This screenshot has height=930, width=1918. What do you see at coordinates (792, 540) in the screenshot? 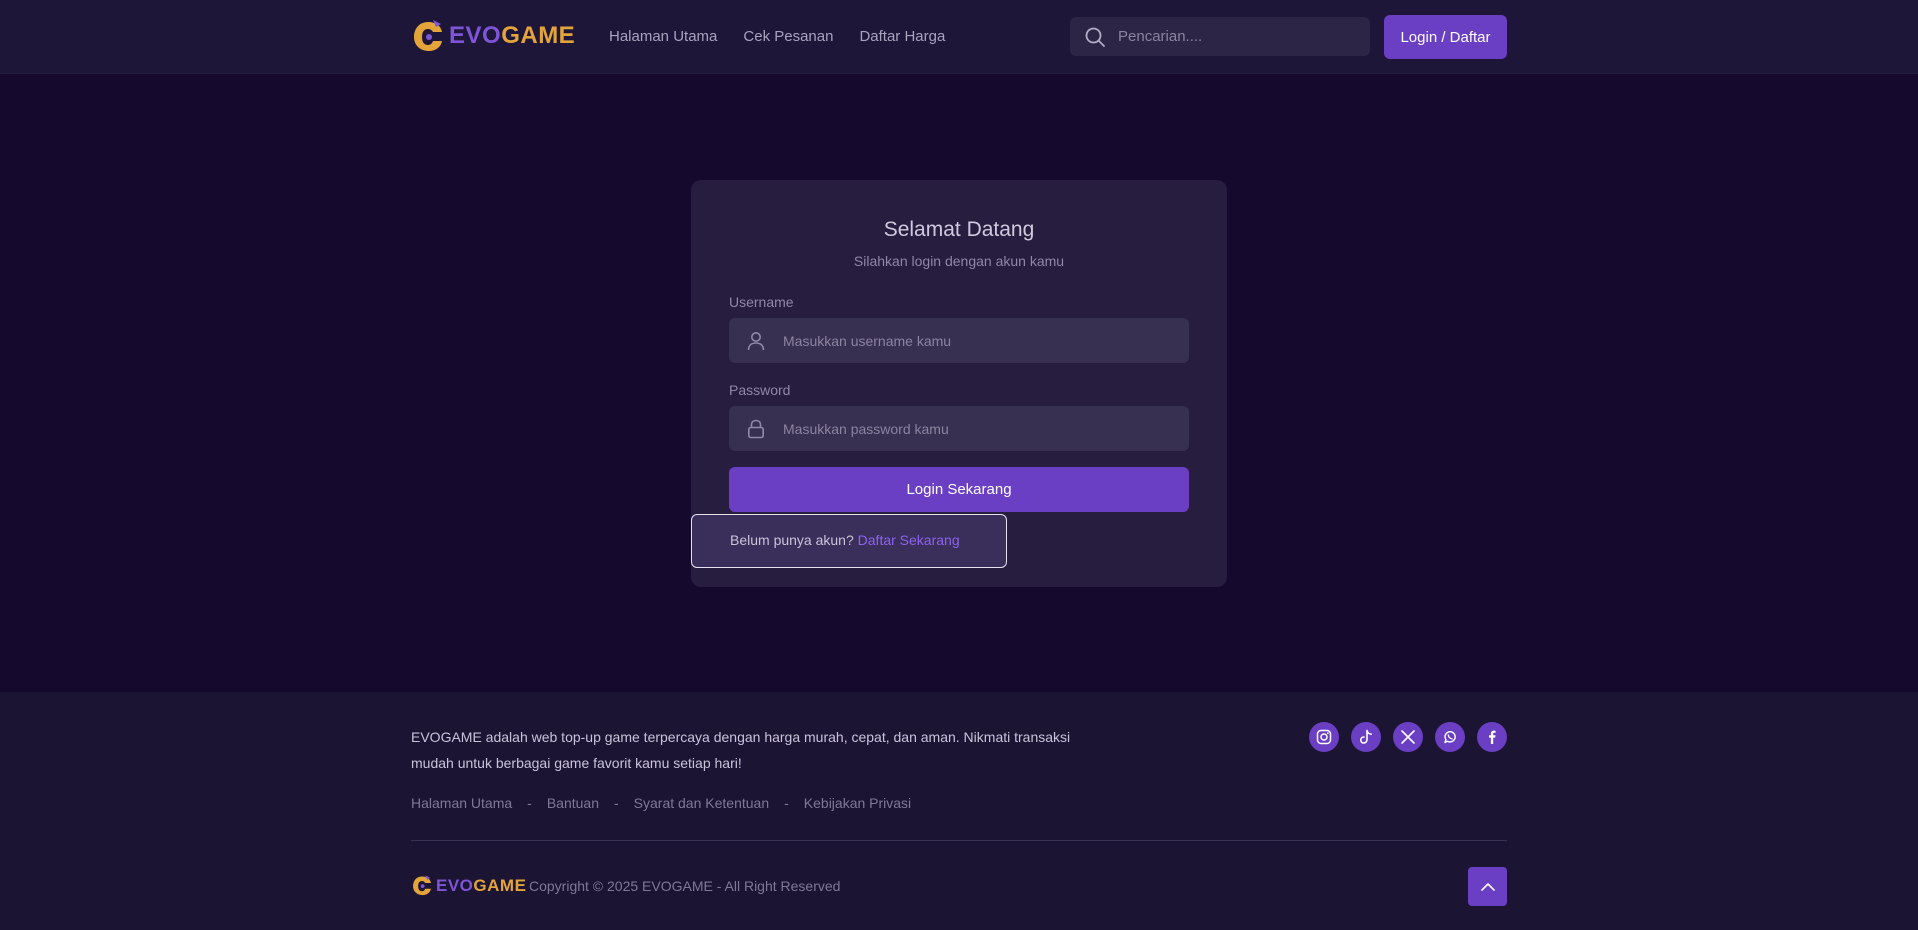
I see `register-prompt-text: Belum punya akun?` at bounding box center [792, 540].